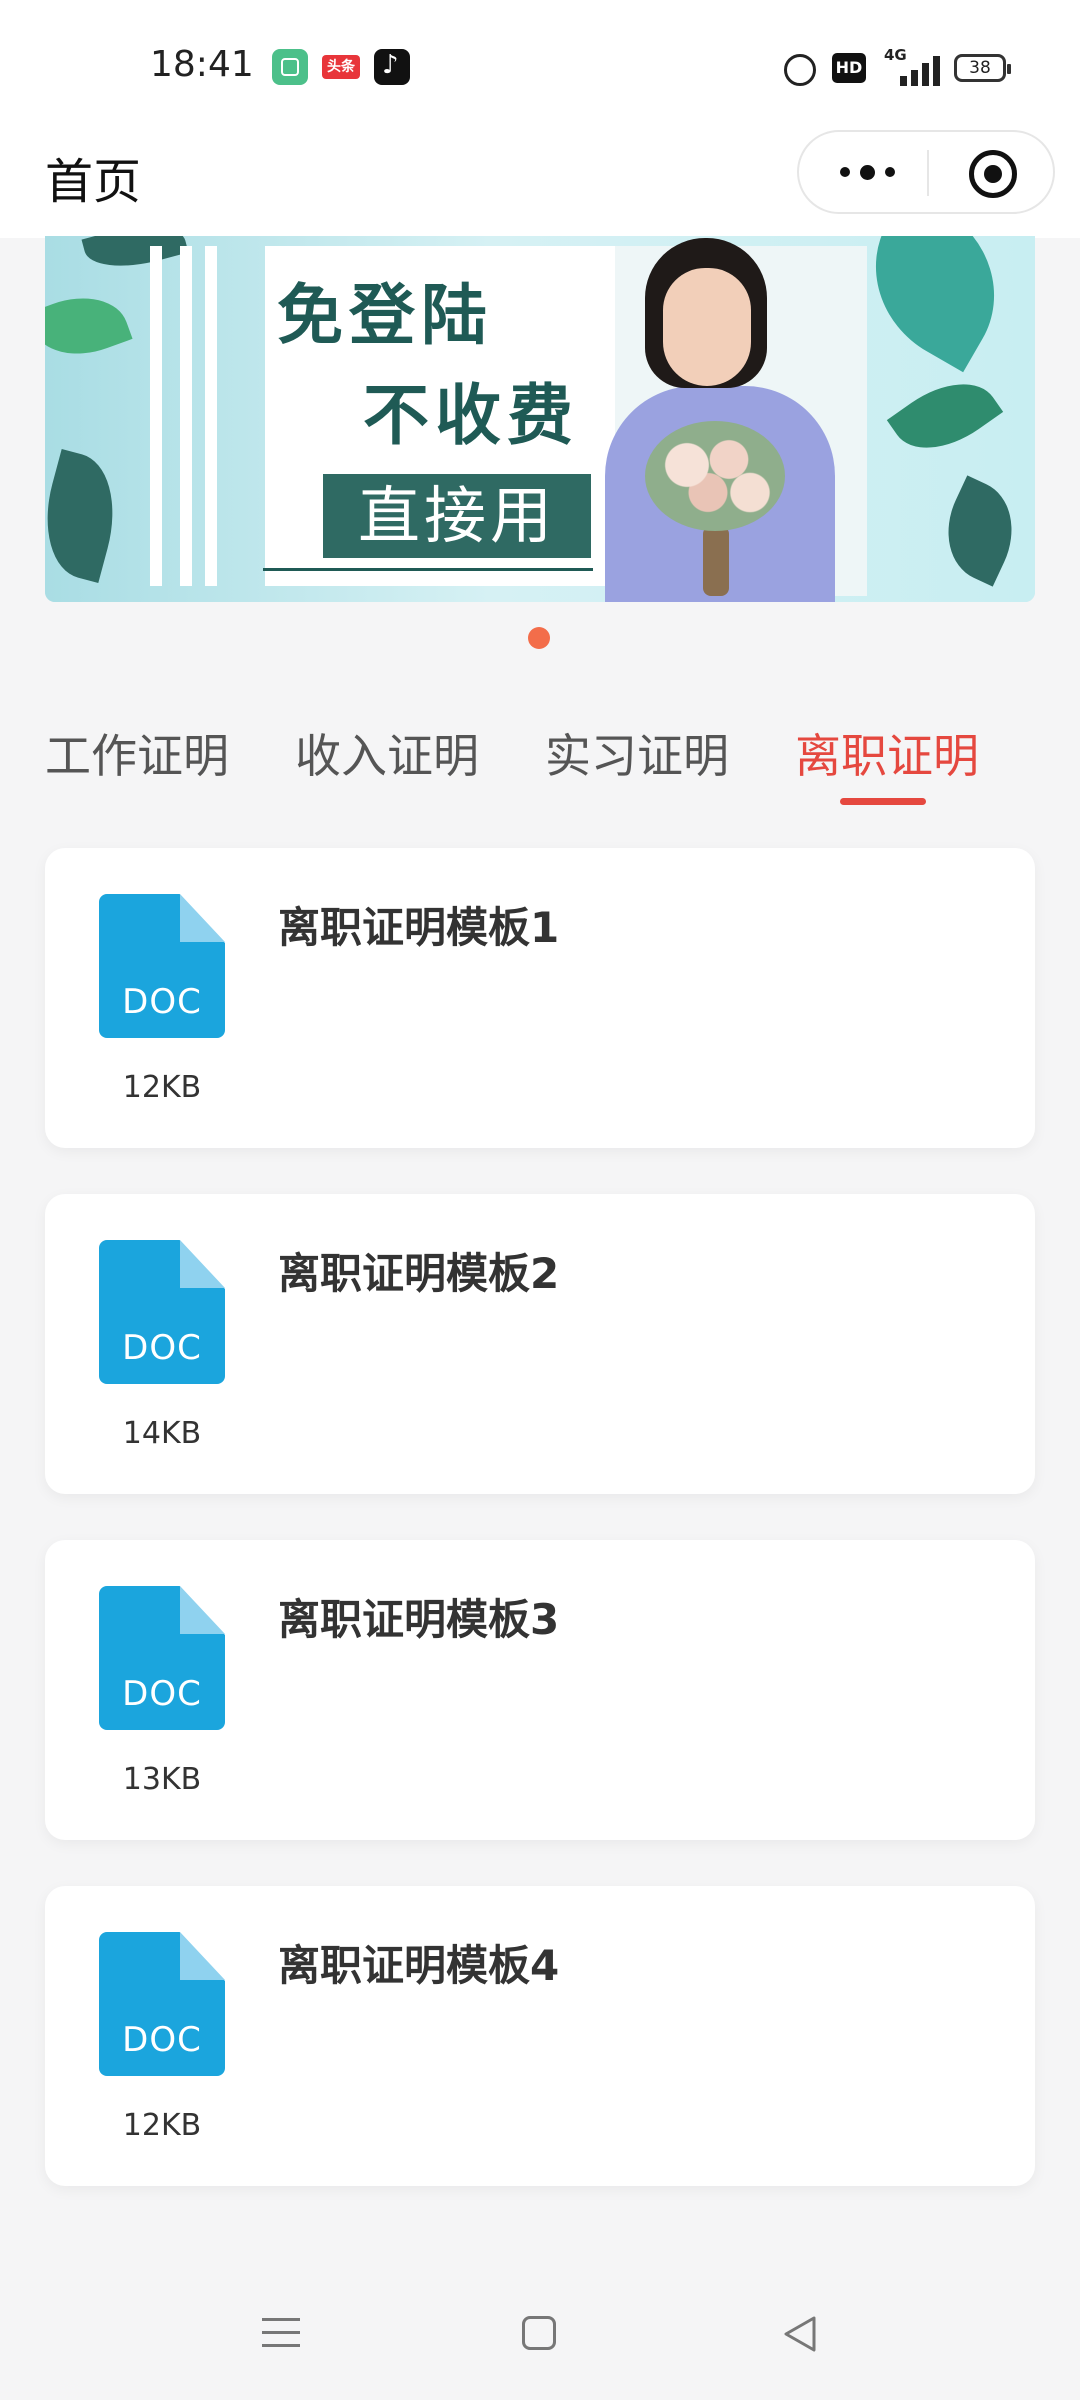  I want to click on status-bar: 18:41 头条 HD 4G 38, so click(540, 60).